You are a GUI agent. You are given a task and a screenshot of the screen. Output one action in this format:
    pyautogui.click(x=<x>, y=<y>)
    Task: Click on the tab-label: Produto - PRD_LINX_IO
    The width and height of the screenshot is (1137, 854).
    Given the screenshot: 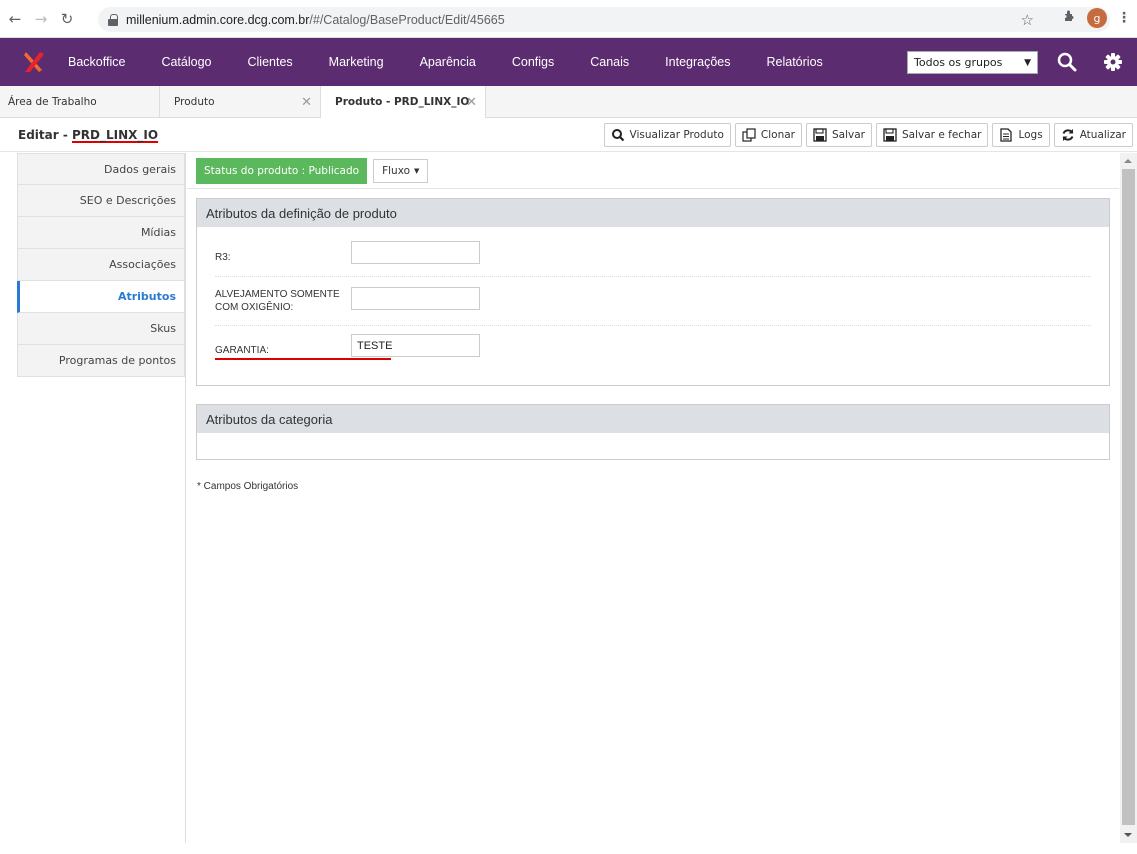 What is the action you would take?
    pyautogui.click(x=402, y=102)
    